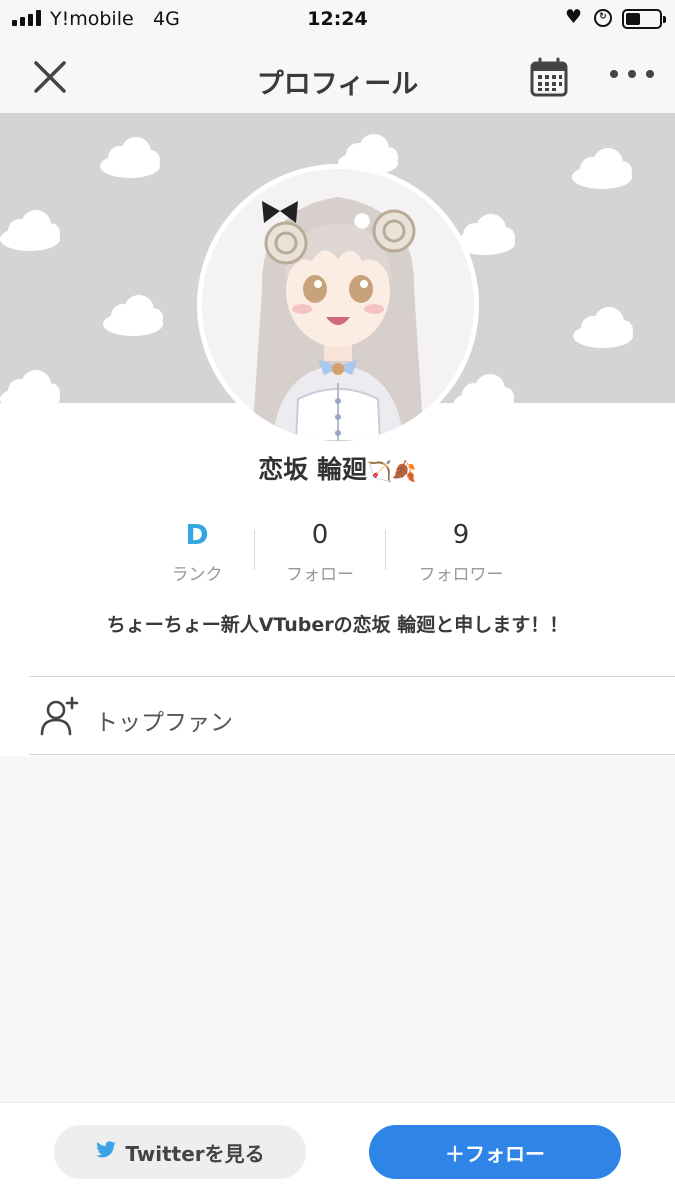 This screenshot has height=1200, width=675. Describe the element at coordinates (461, 551) in the screenshot. I see `followers-stat: 9 フォロワー` at that location.